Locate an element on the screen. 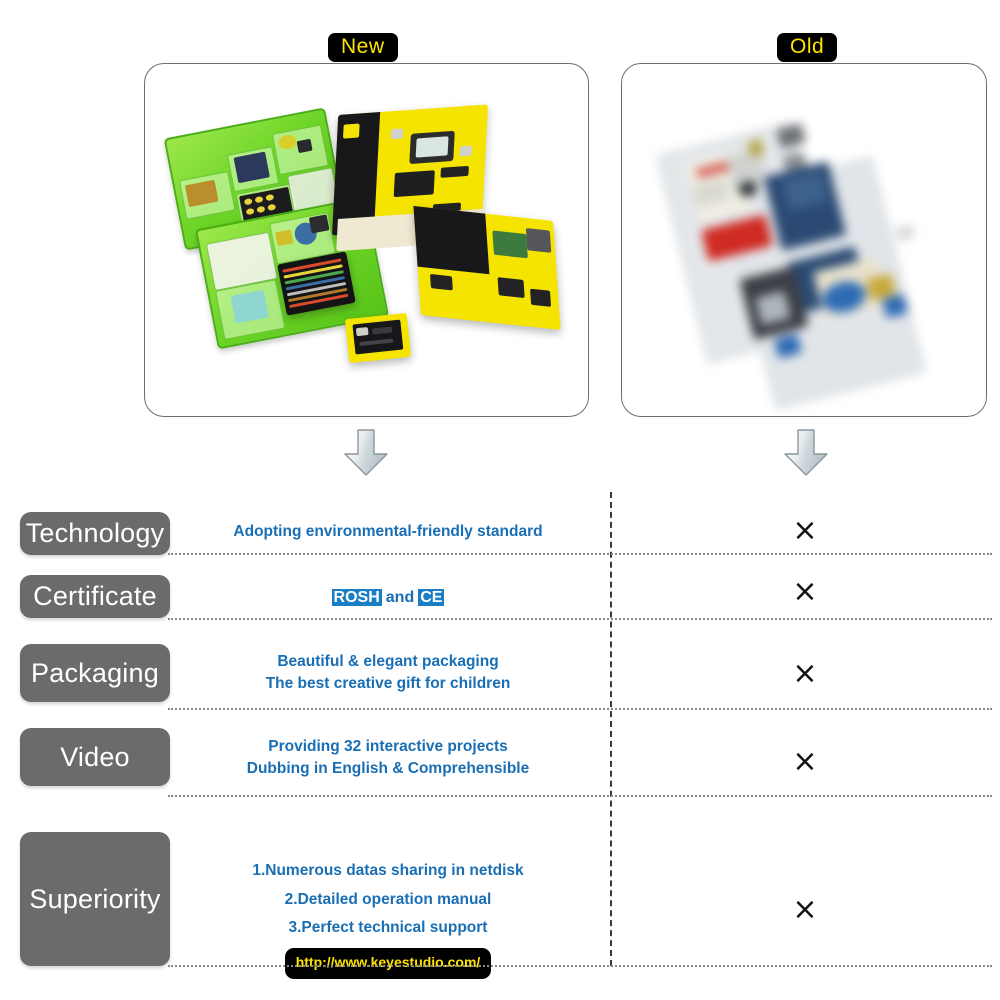  yellow-leaflet is located at coordinates (487, 268).